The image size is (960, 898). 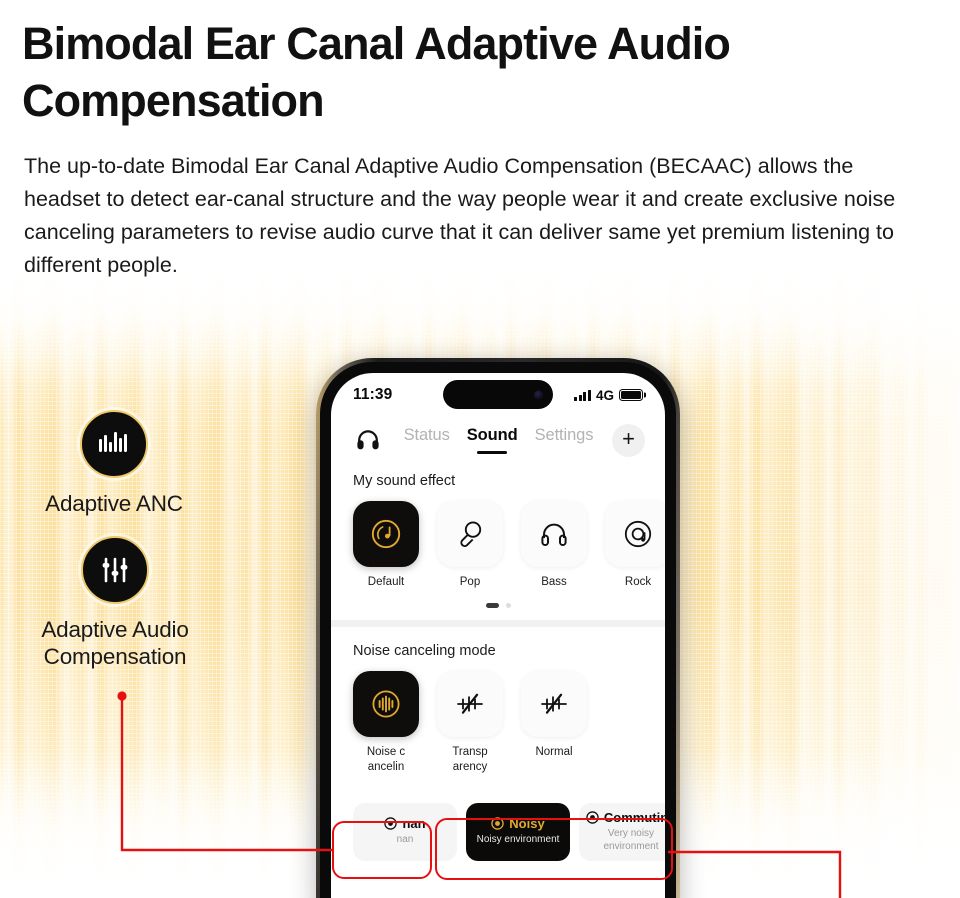 What do you see at coordinates (498, 624) in the screenshot?
I see `section-divider` at bounding box center [498, 624].